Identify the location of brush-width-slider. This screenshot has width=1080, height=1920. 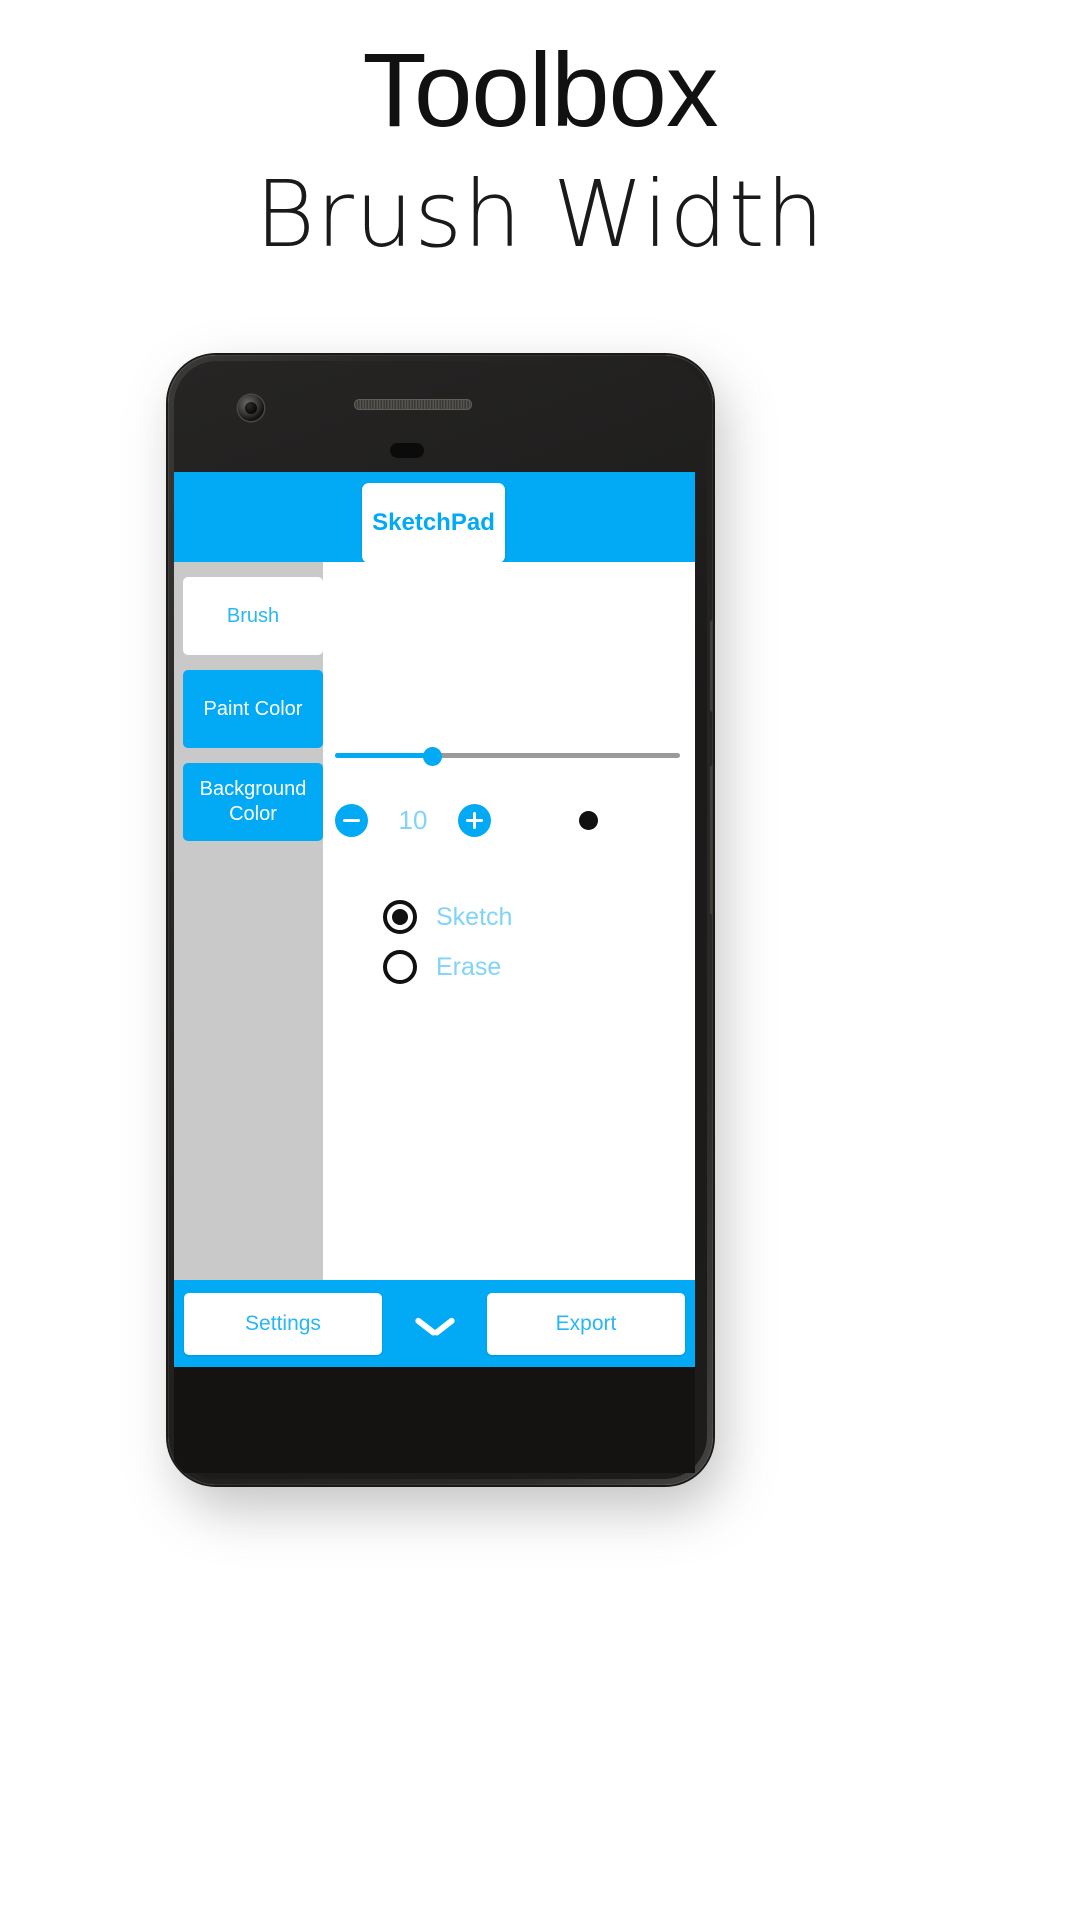
(507, 755).